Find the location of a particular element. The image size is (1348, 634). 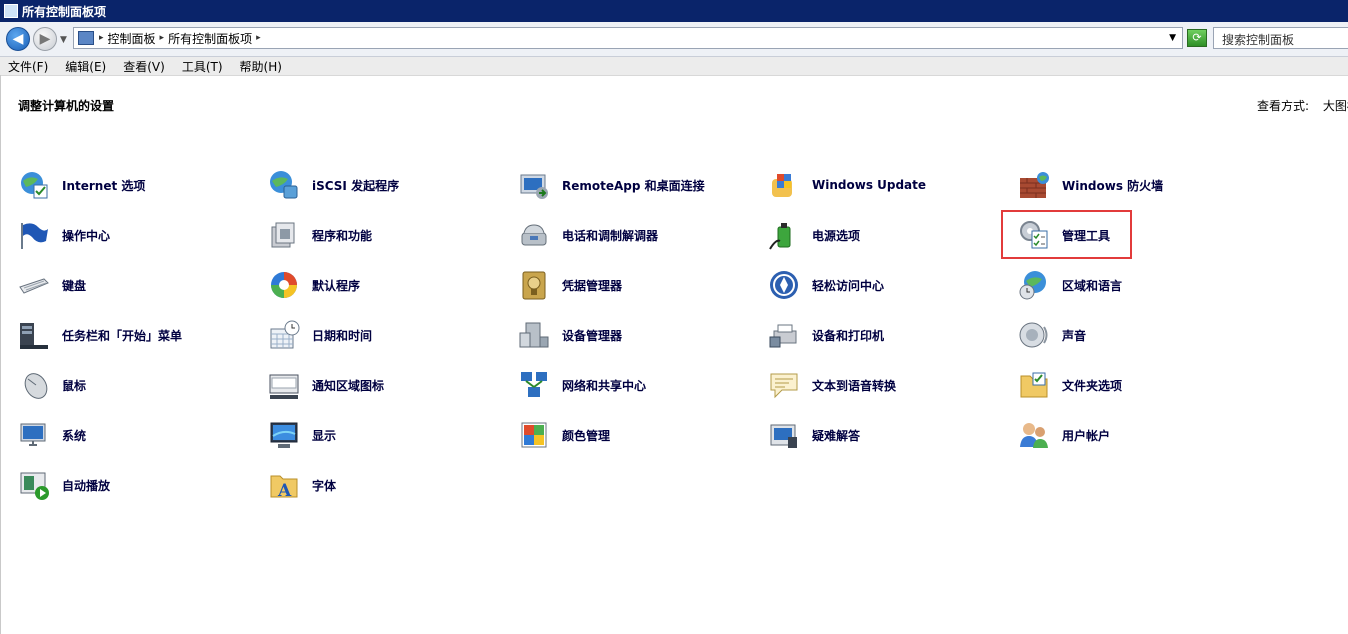

breadcrumb-all-items: 所有控制面板项 is located at coordinates (210, 38).